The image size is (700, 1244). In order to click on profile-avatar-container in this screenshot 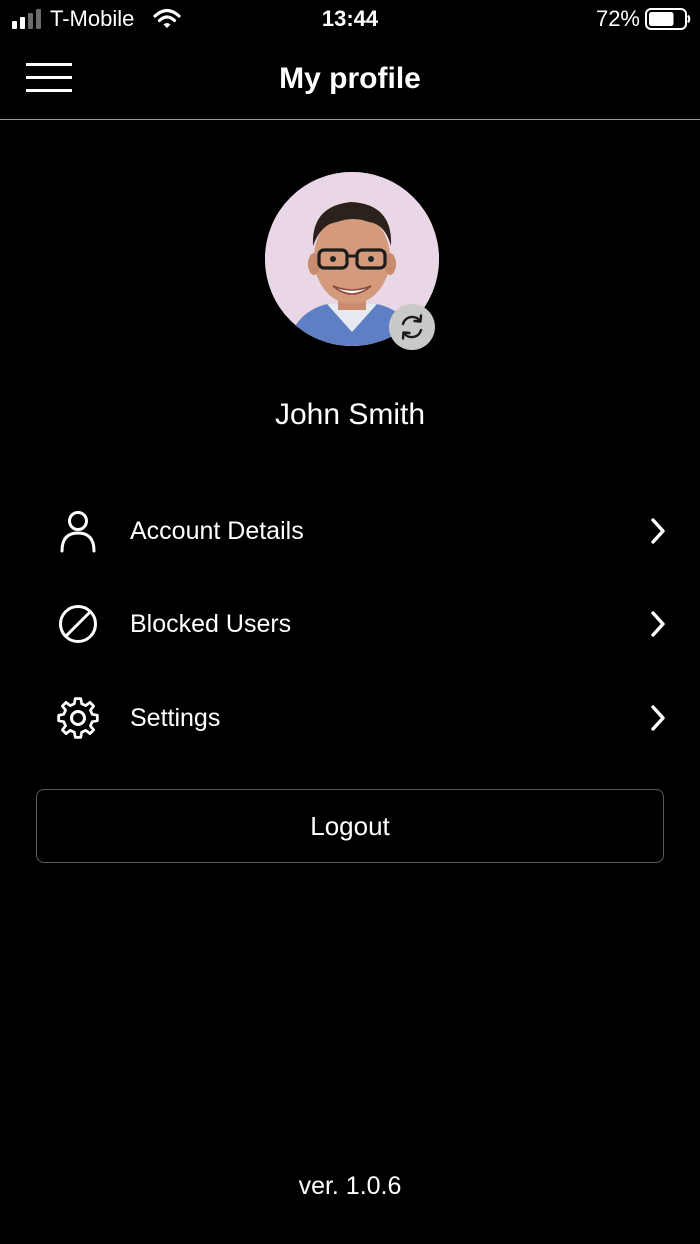, I will do `click(352, 261)`.